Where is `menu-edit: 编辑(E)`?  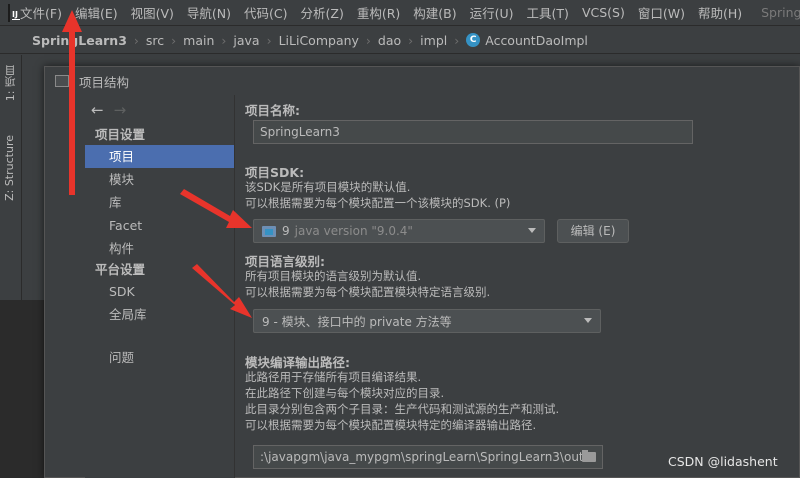
menu-edit: 编辑(E) is located at coordinates (96, 12).